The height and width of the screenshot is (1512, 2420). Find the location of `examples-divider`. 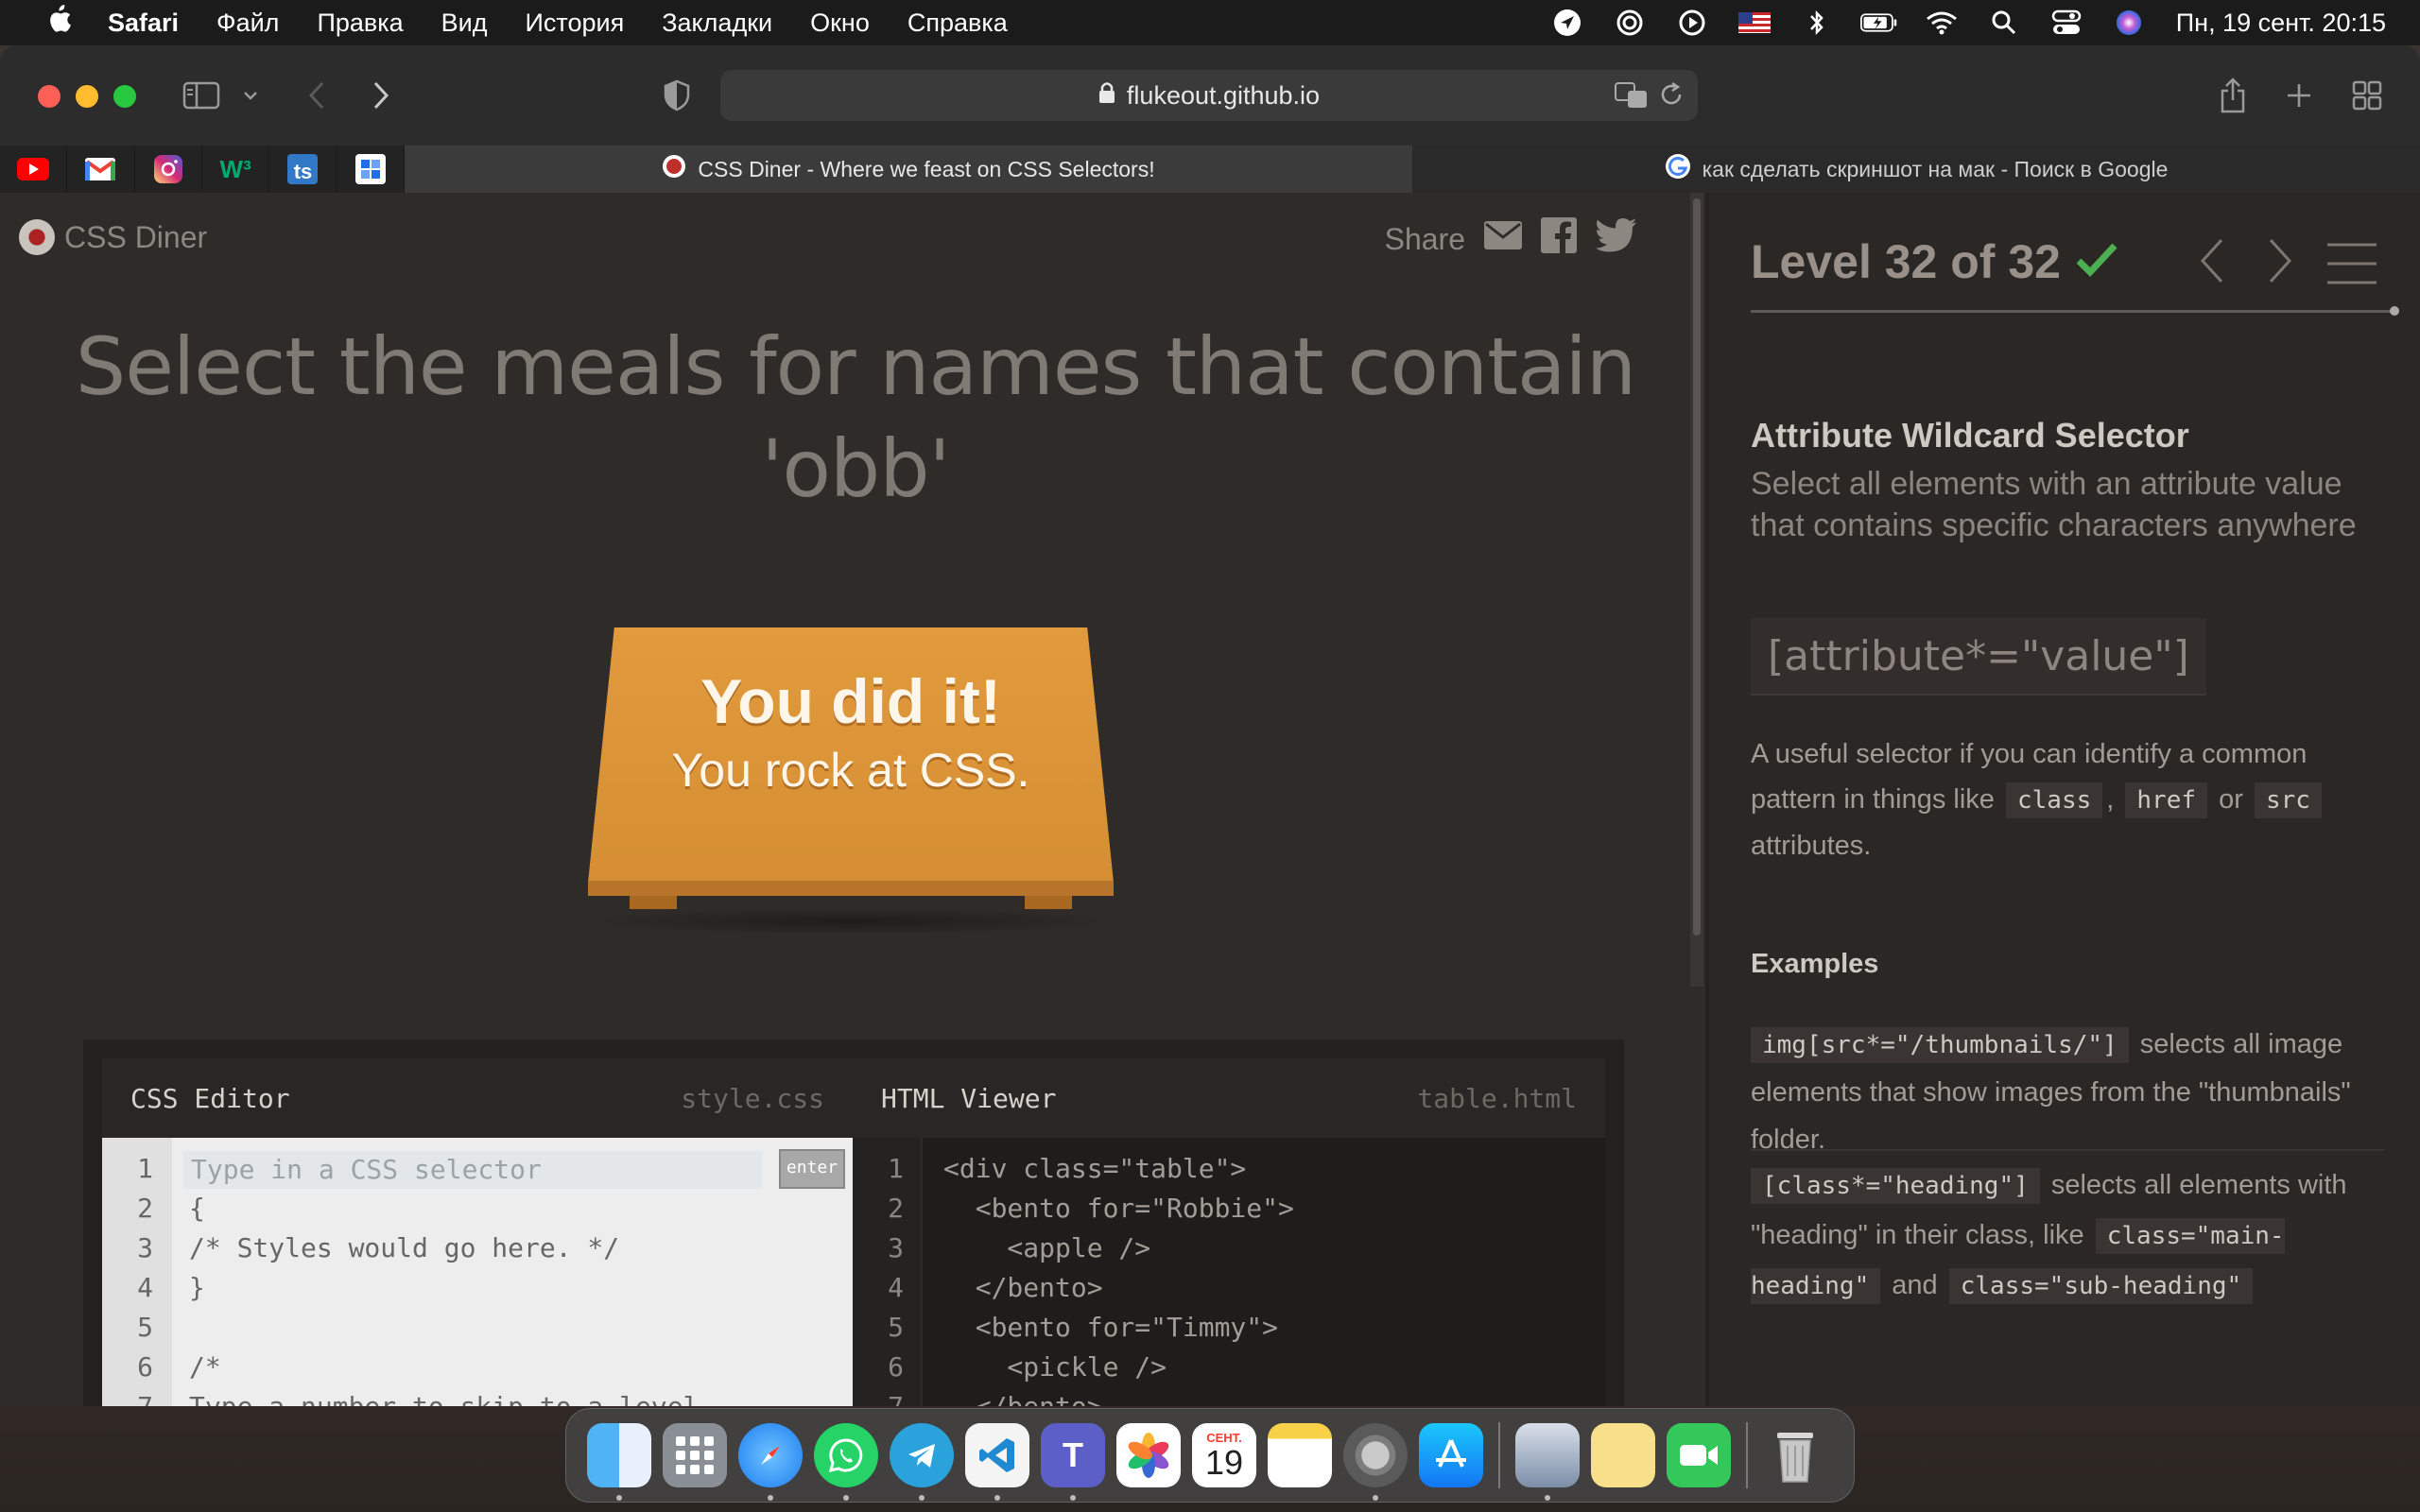

examples-divider is located at coordinates (2067, 1150).